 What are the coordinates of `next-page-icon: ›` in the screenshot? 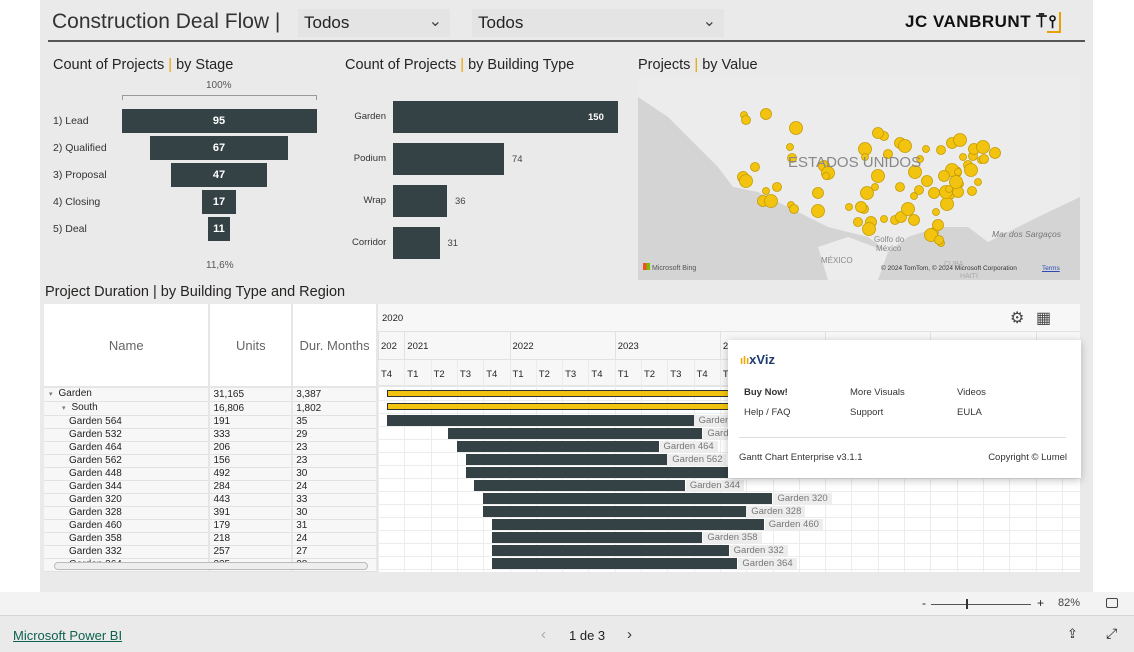 It's located at (629, 634).